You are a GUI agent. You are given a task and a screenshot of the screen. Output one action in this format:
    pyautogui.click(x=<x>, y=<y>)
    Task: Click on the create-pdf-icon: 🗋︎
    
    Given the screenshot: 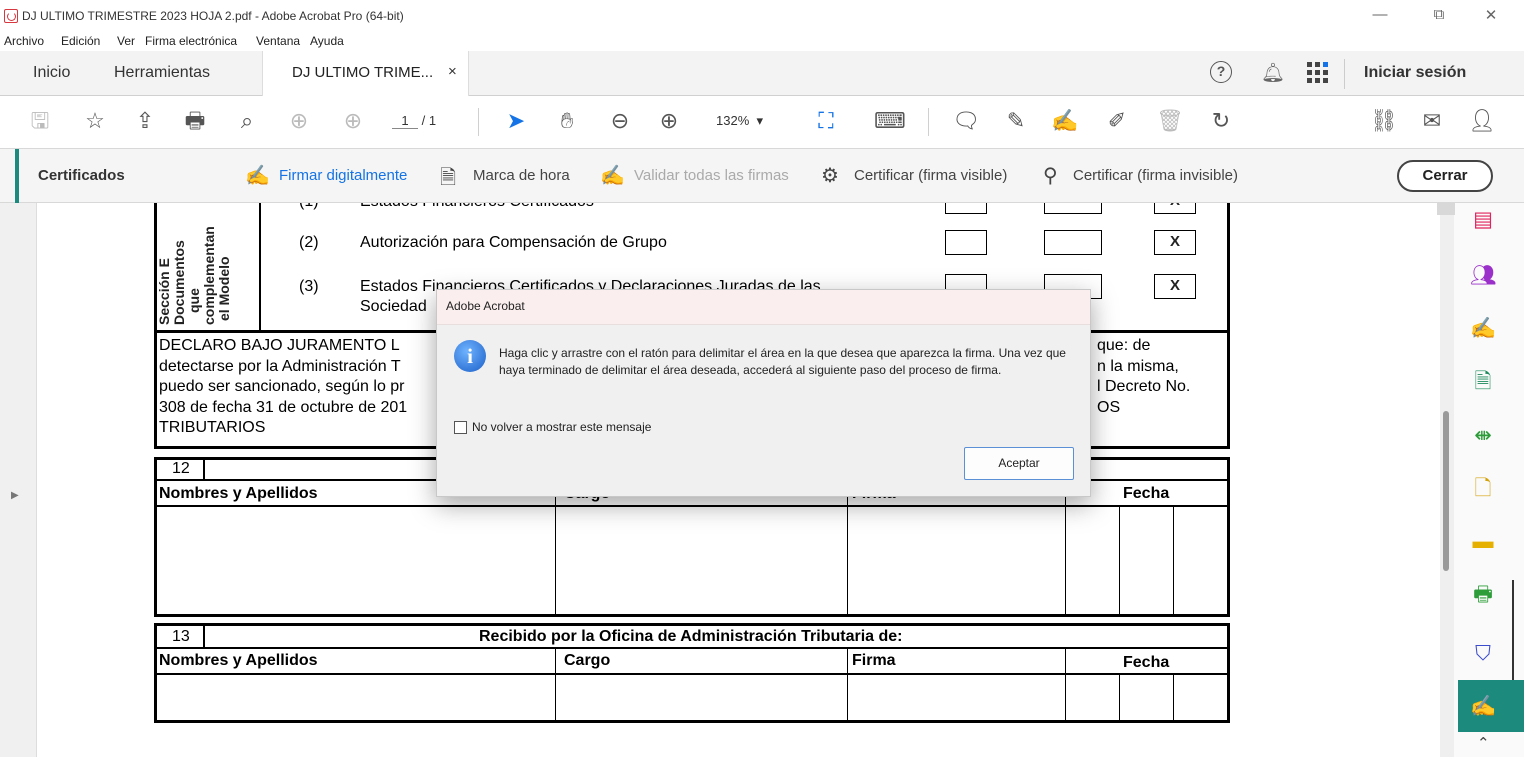 What is the action you would take?
    pyautogui.click(x=1483, y=489)
    